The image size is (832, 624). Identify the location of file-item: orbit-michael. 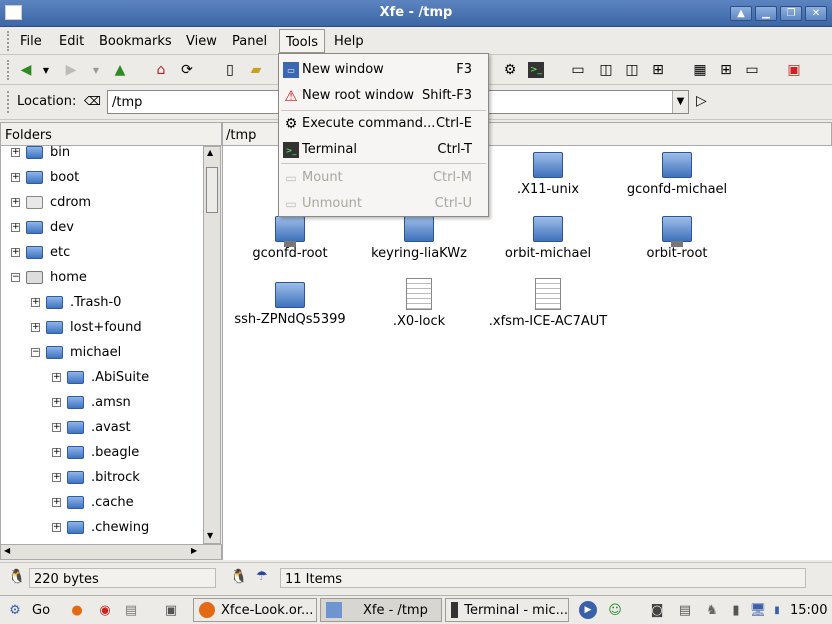
(548, 238).